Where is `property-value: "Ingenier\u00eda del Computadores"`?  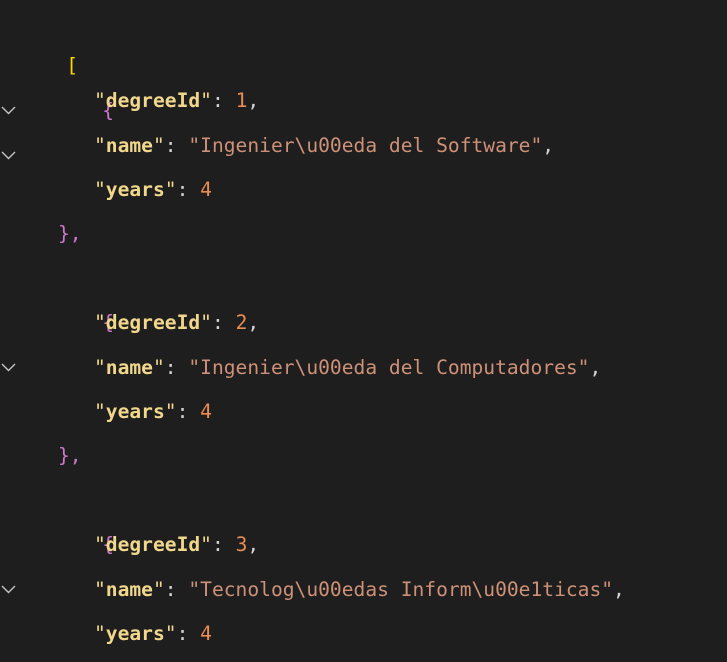 property-value: "Ingenier\u00eda del Computadores" is located at coordinates (389, 367).